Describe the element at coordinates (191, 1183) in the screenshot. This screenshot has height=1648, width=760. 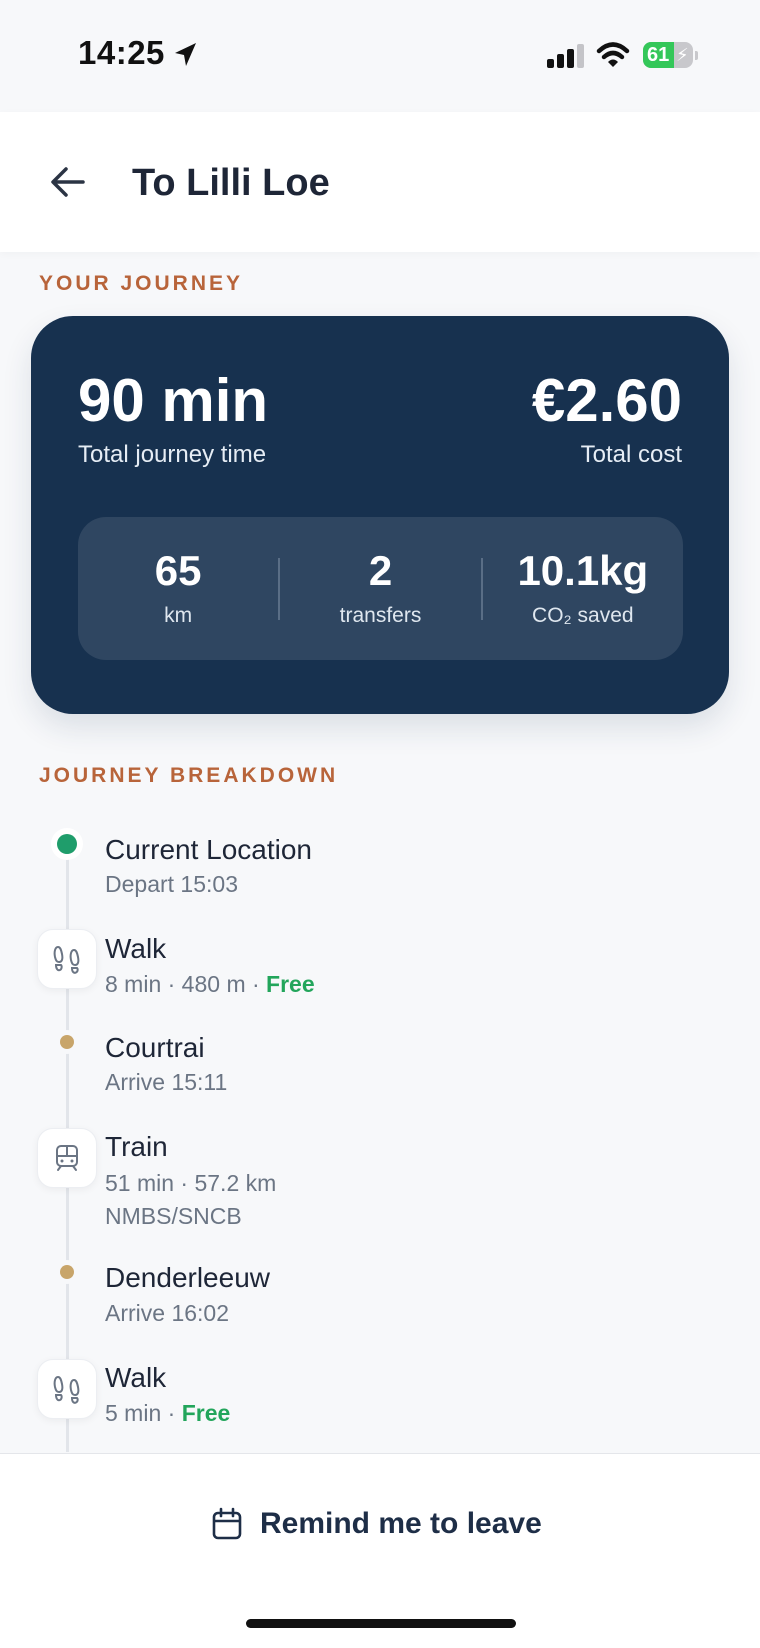
I see `step-train-details: 51 min · 57.2 km` at that location.